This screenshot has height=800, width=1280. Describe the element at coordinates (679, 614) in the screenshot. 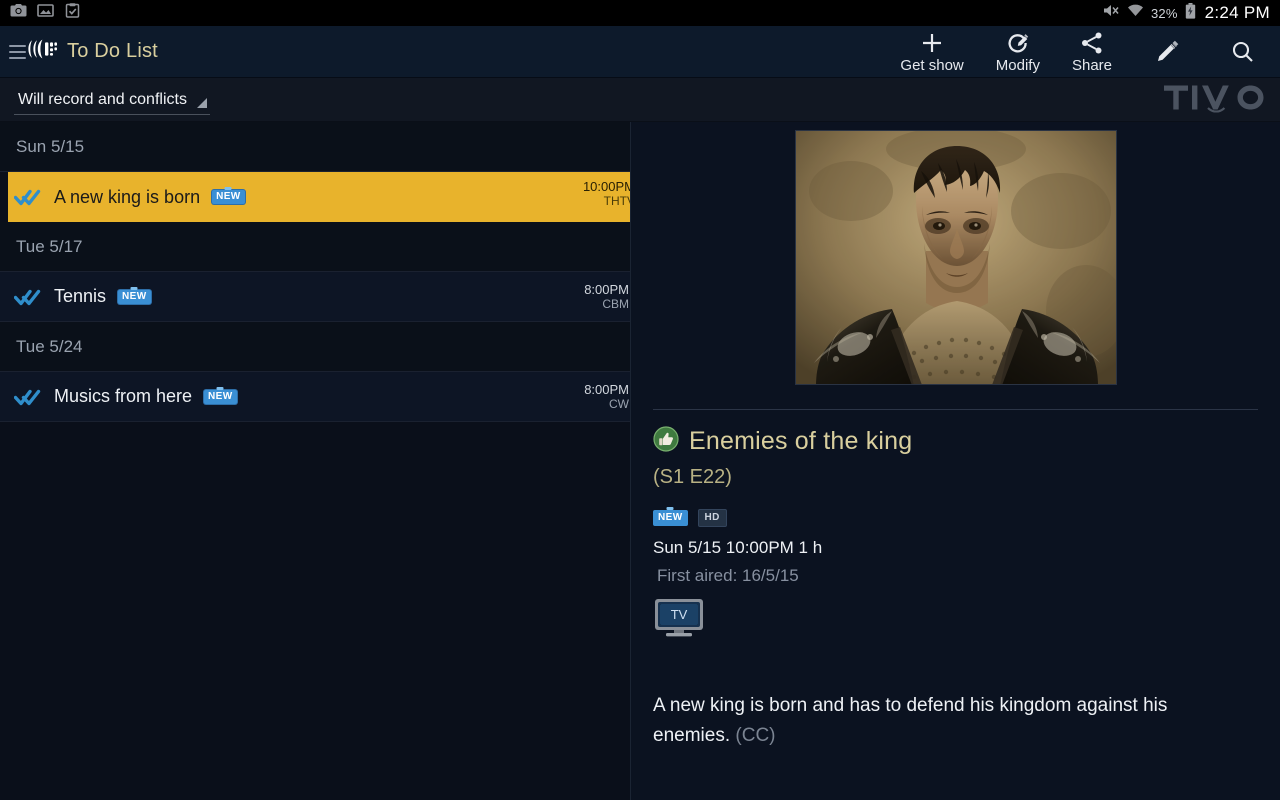

I see `svg-text: TV` at that location.